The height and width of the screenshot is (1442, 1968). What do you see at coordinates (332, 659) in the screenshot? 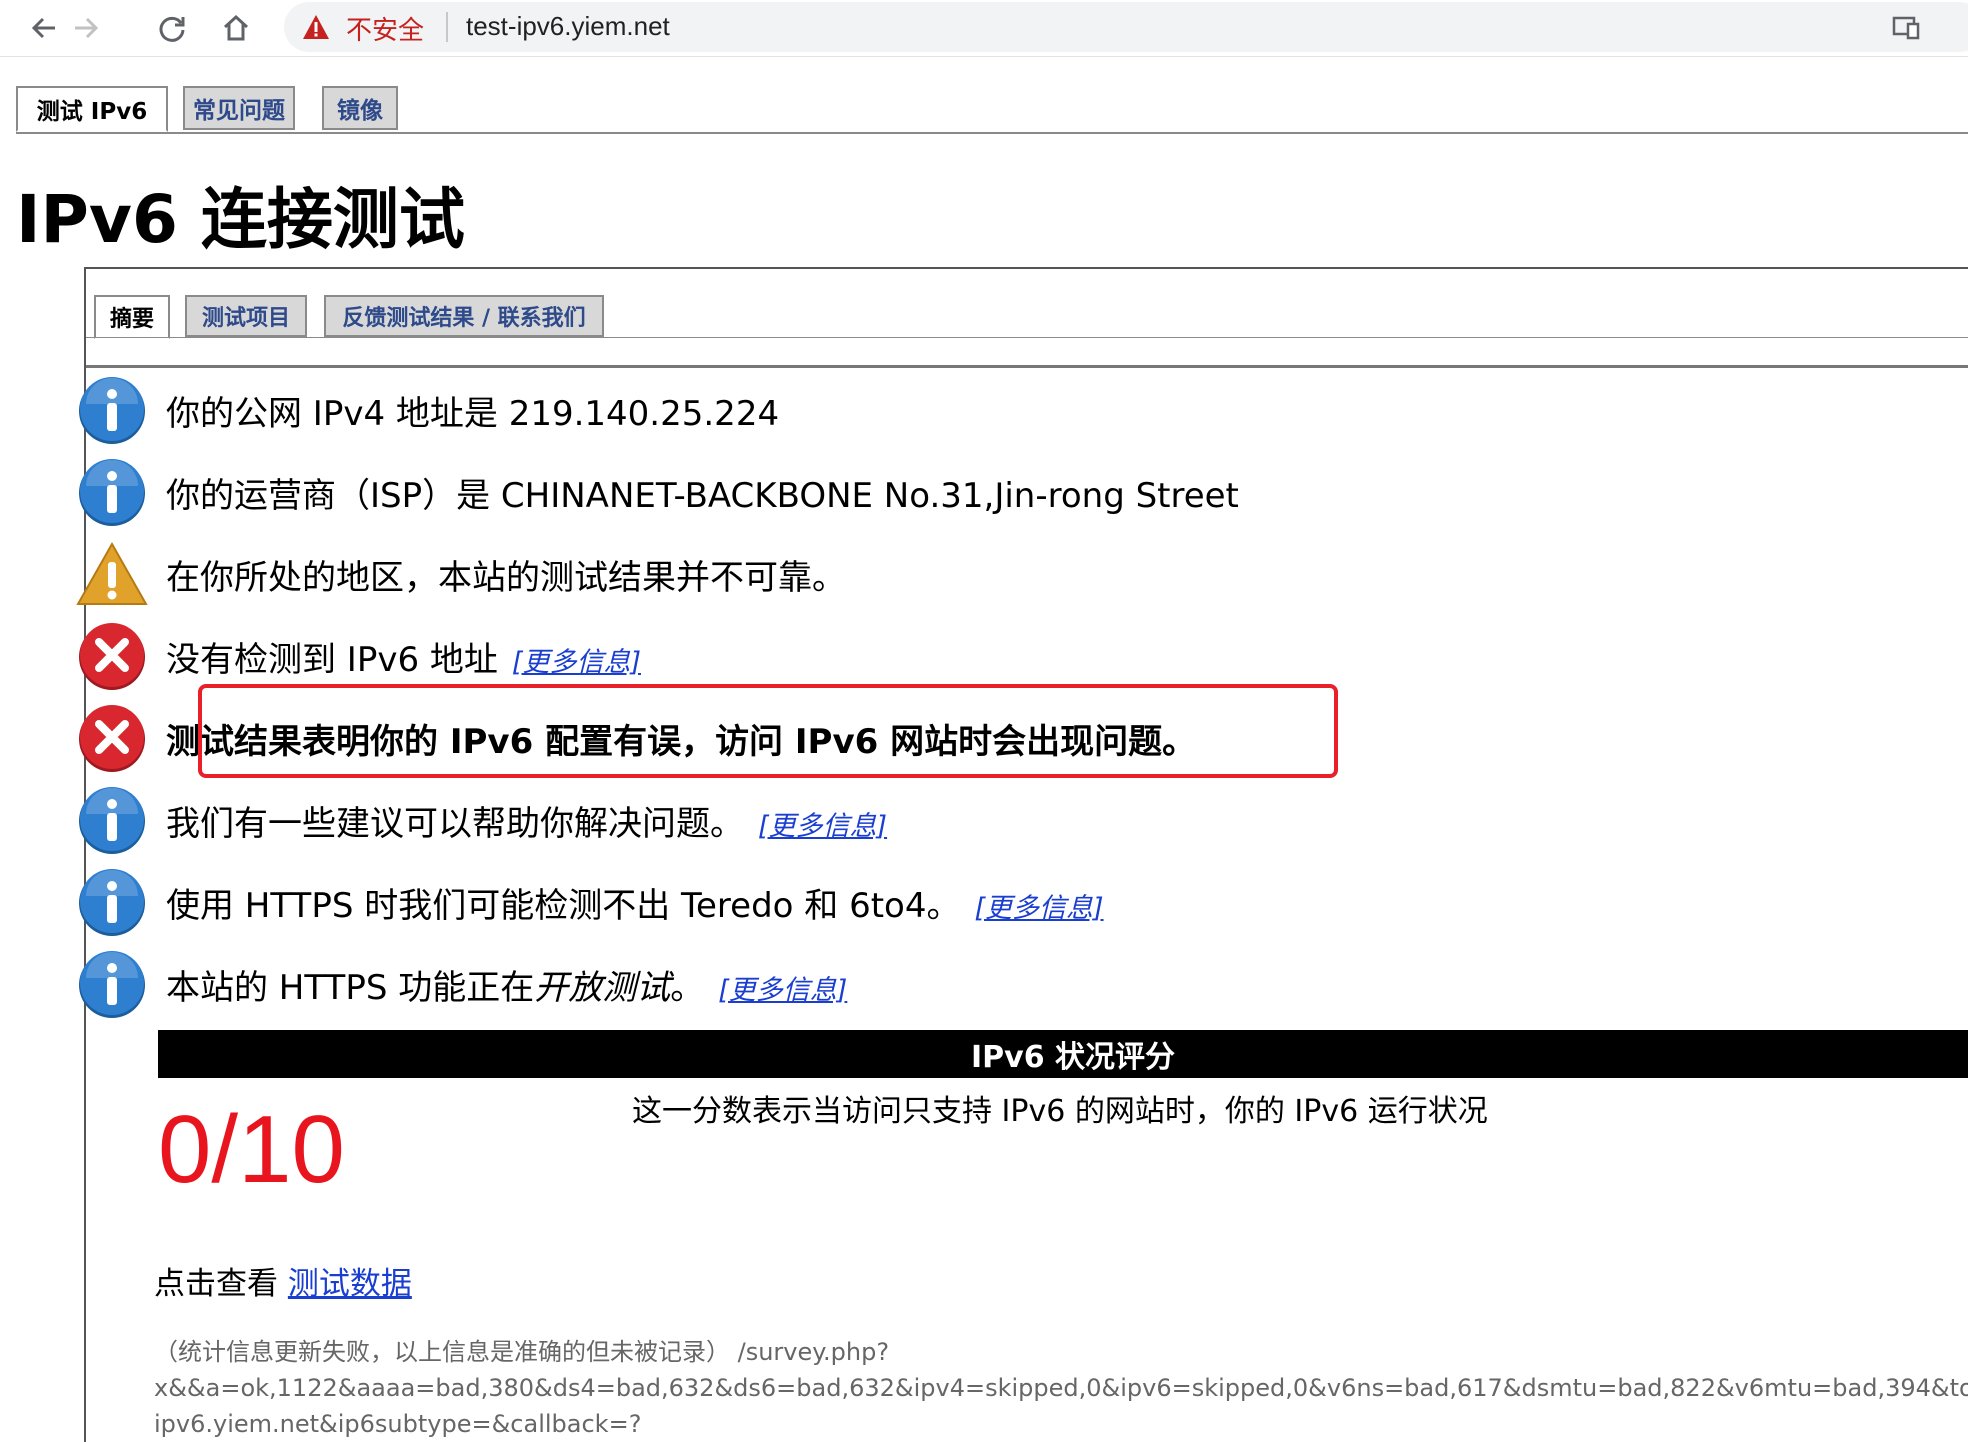
I see `result-text-part: 没有检测到 IPv6 地址` at bounding box center [332, 659].